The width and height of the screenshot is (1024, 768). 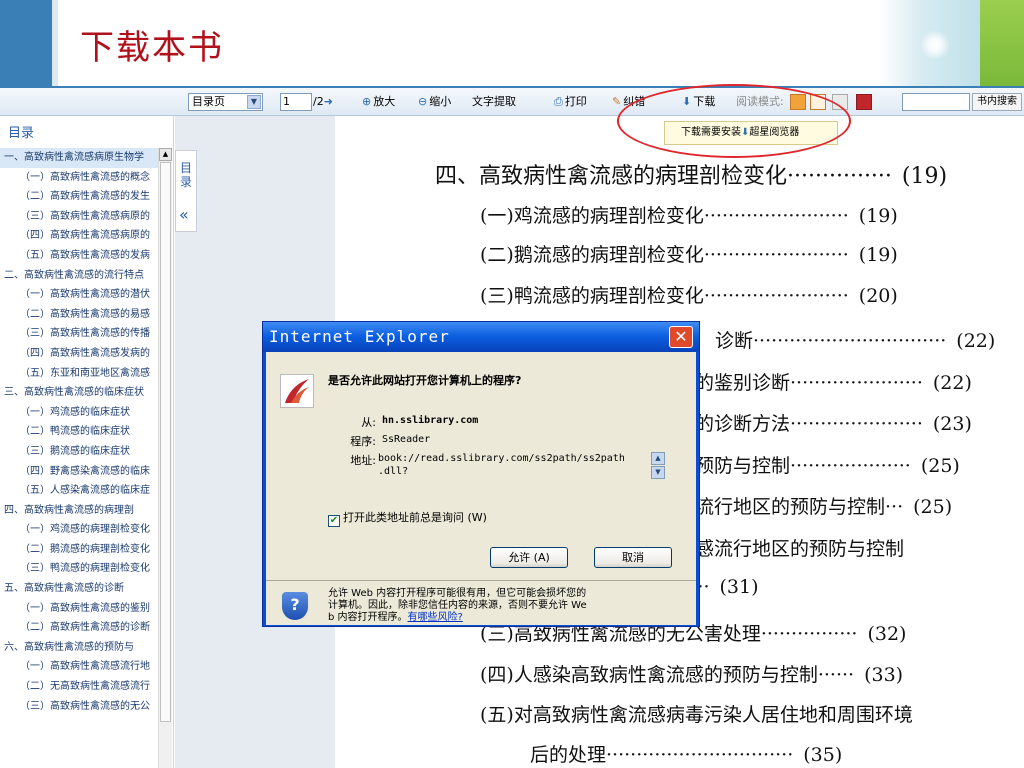 What do you see at coordinates (79, 295) in the screenshot?
I see `sidebar-item: （一）高致病性禽流感的潜伏` at bounding box center [79, 295].